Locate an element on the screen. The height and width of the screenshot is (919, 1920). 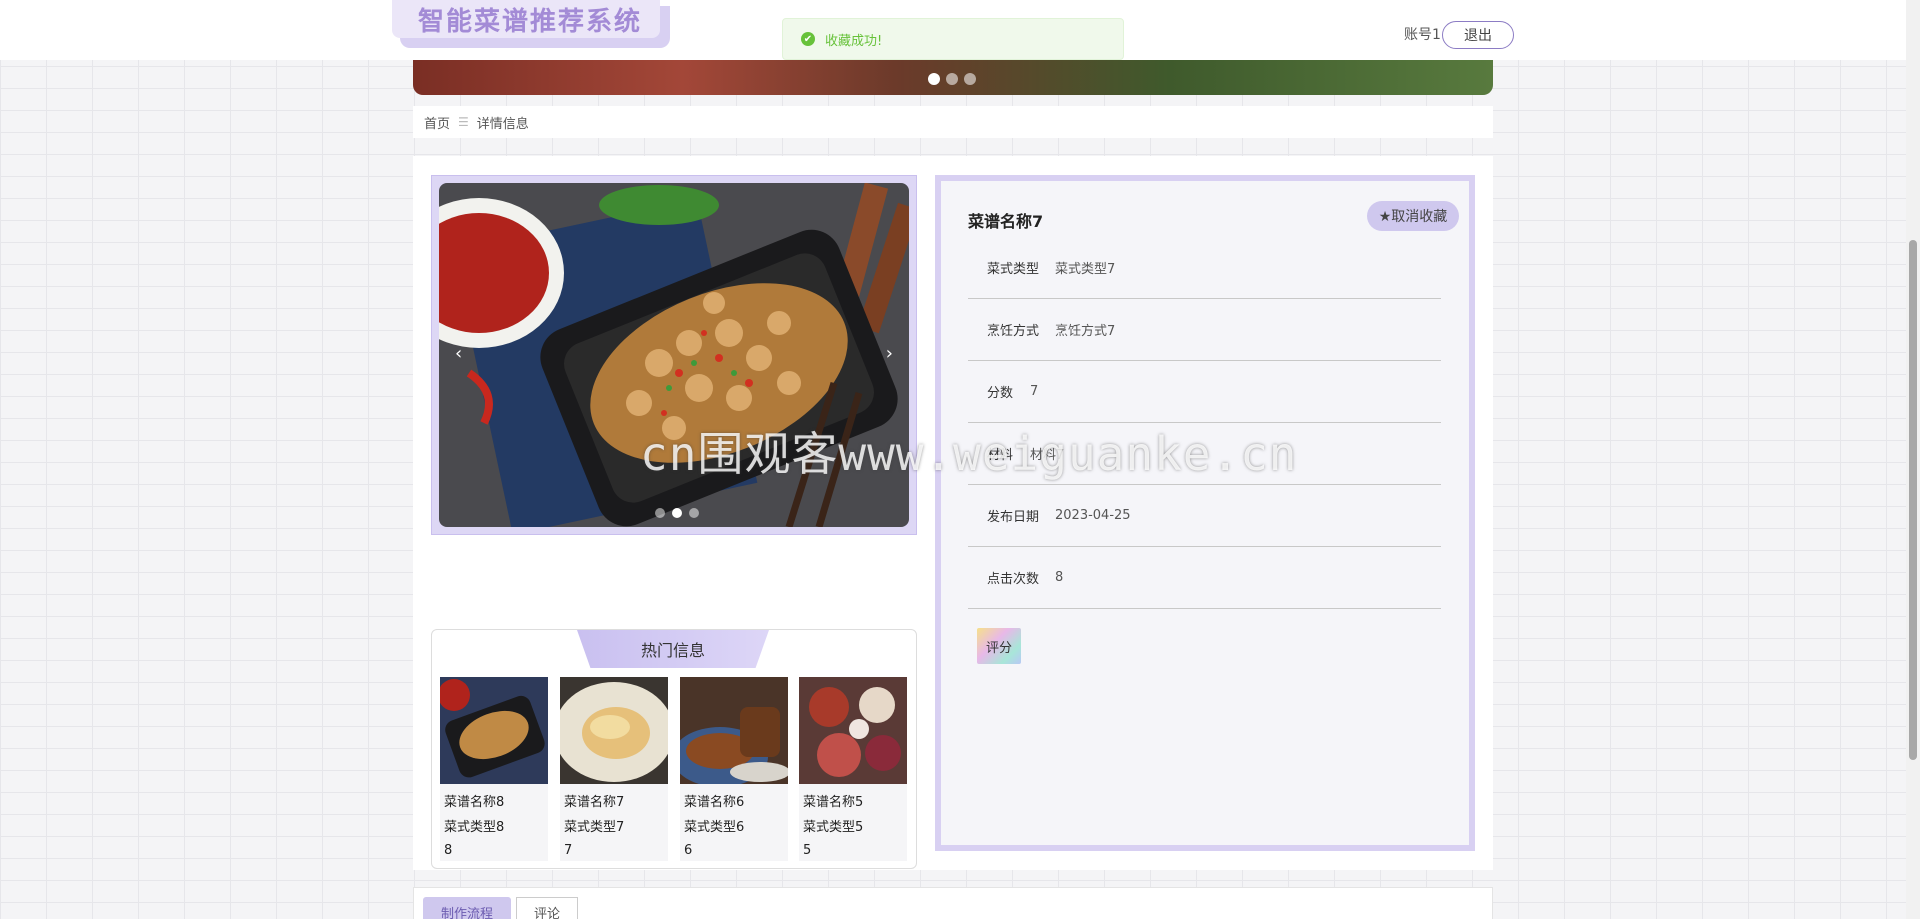
hot-item-score: 7 is located at coordinates (568, 850).